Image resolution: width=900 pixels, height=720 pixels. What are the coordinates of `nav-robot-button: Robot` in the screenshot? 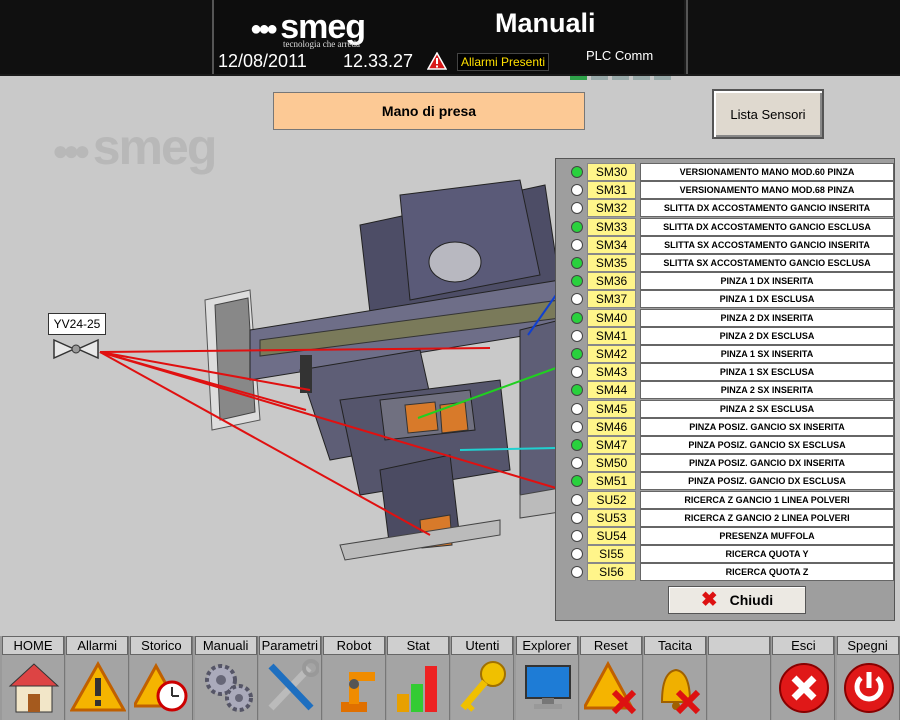 It's located at (354, 678).